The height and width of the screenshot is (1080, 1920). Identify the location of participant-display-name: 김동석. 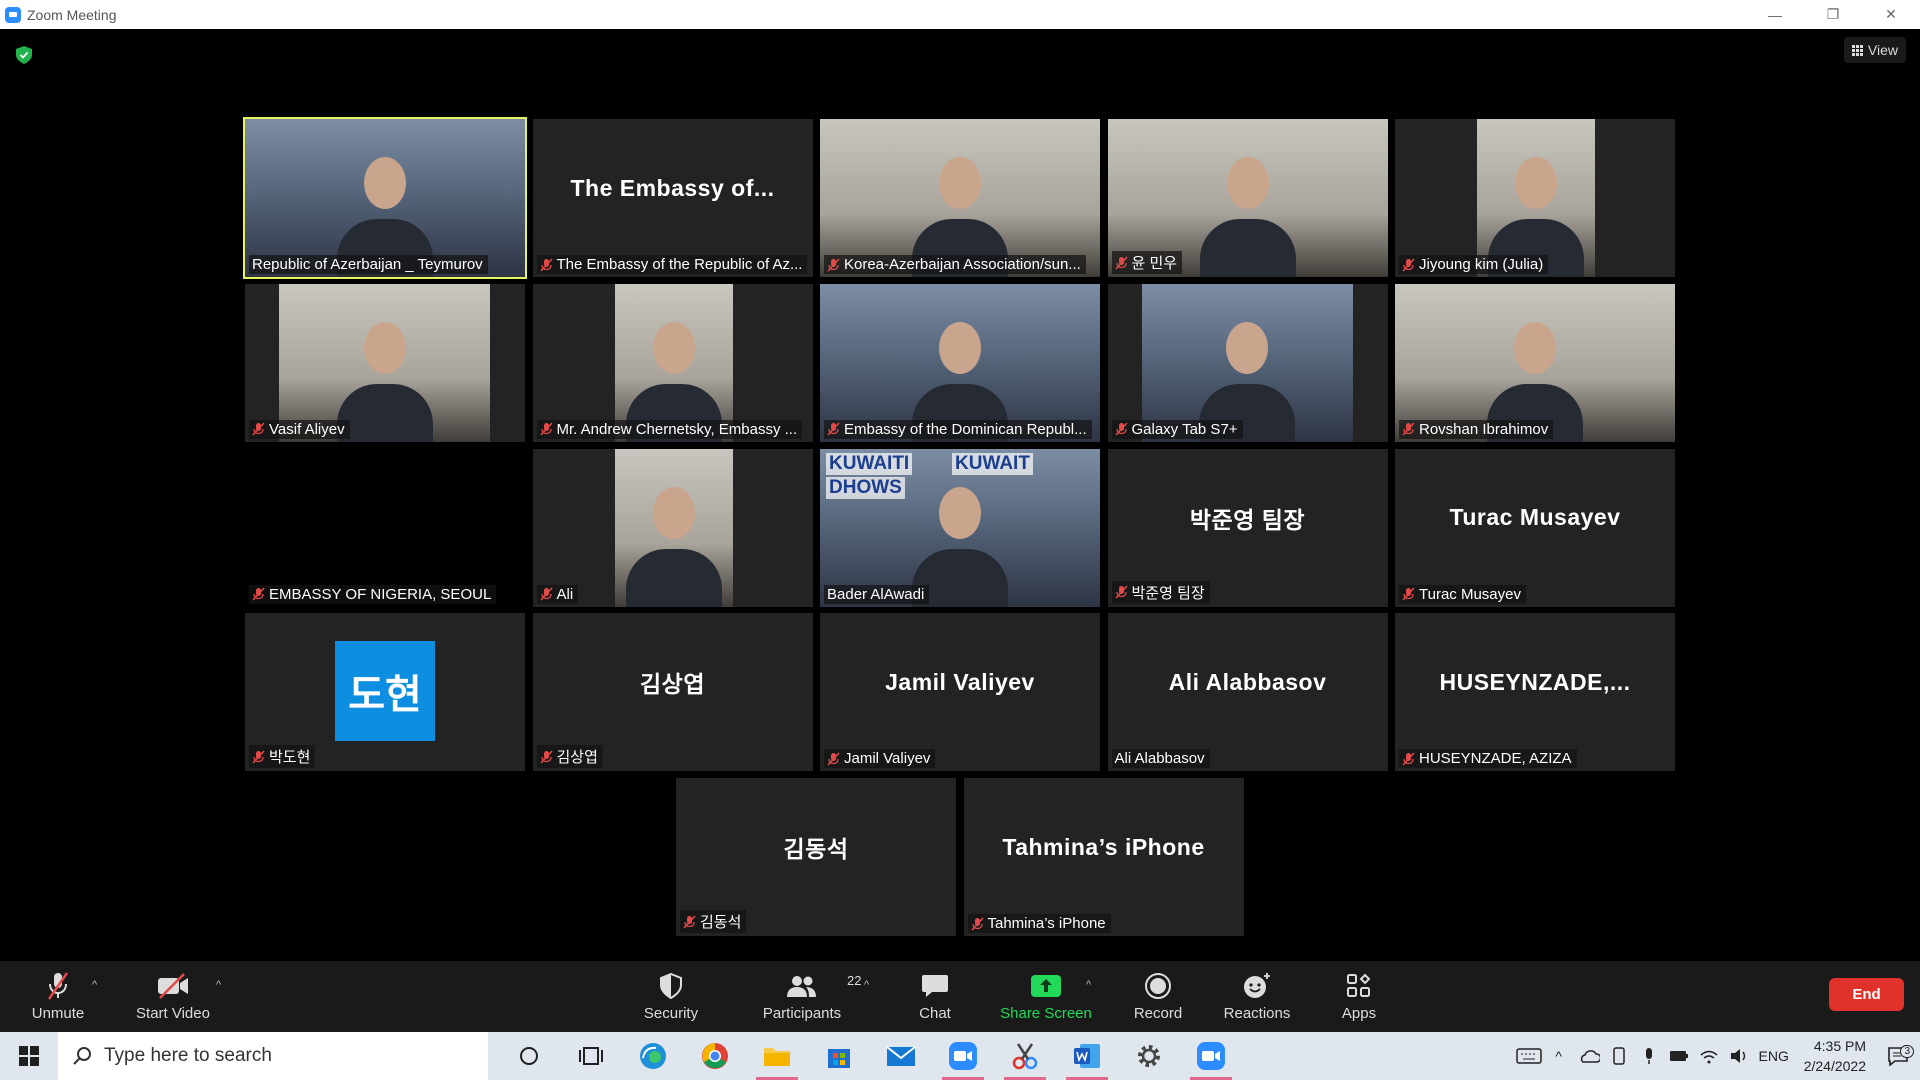
(816, 849).